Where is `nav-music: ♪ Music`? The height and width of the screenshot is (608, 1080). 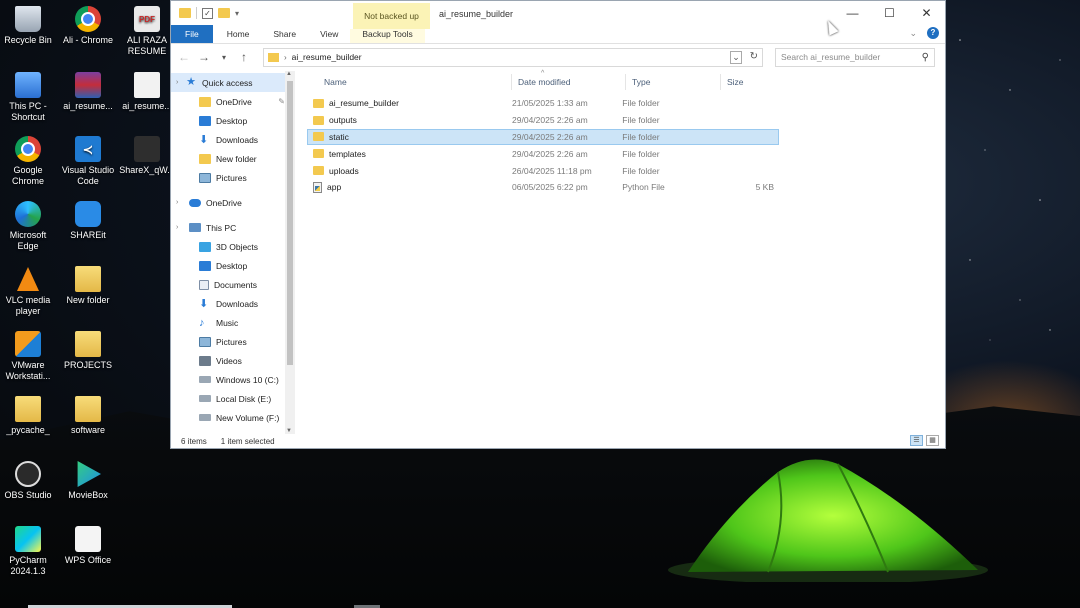
nav-music: ♪ Music is located at coordinates (233, 322).